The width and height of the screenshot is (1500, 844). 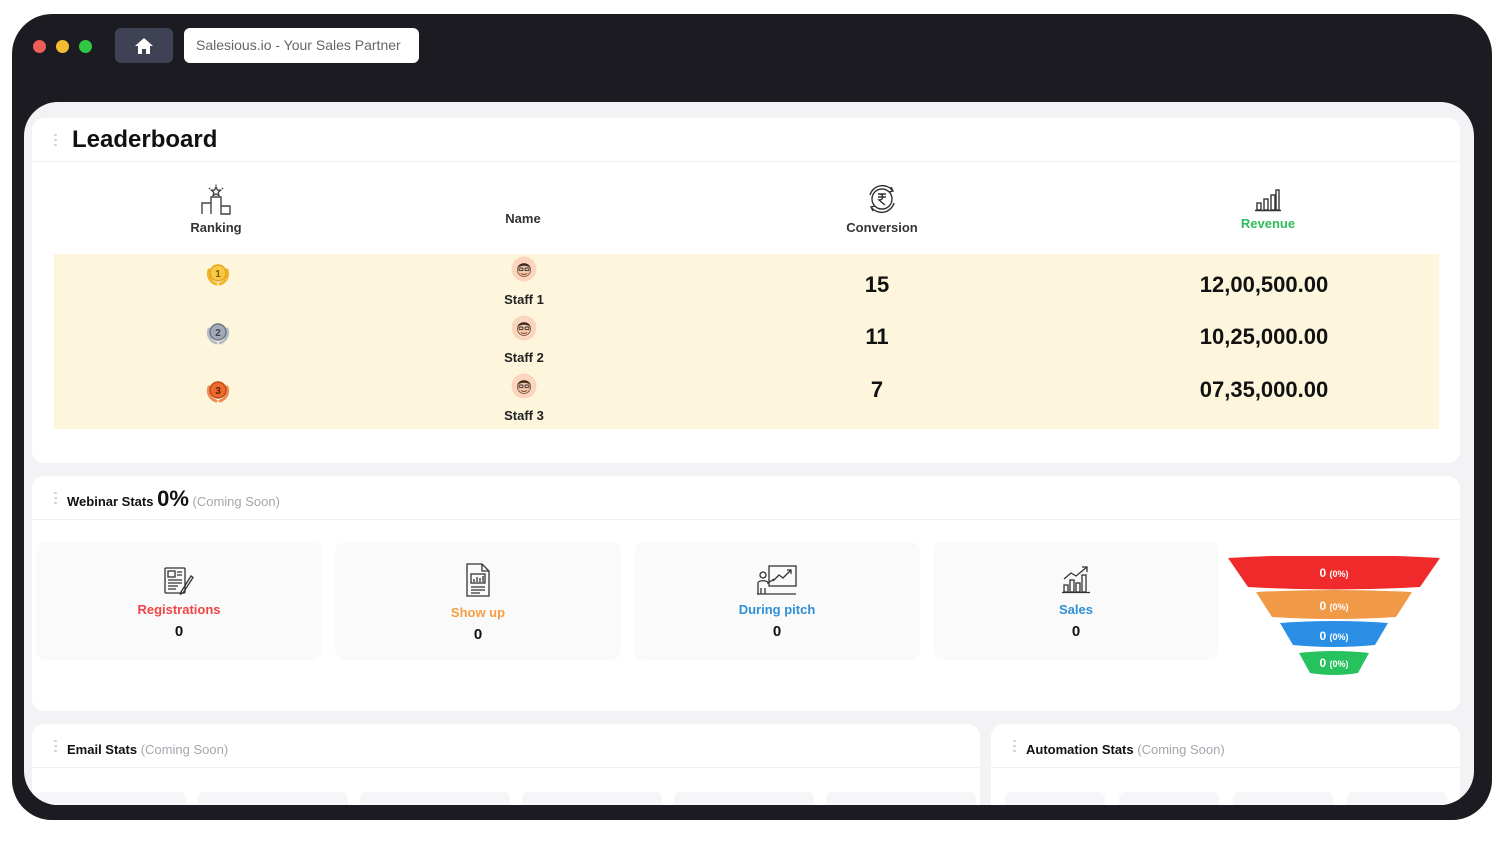 I want to click on registrations-icon, so click(x=179, y=581).